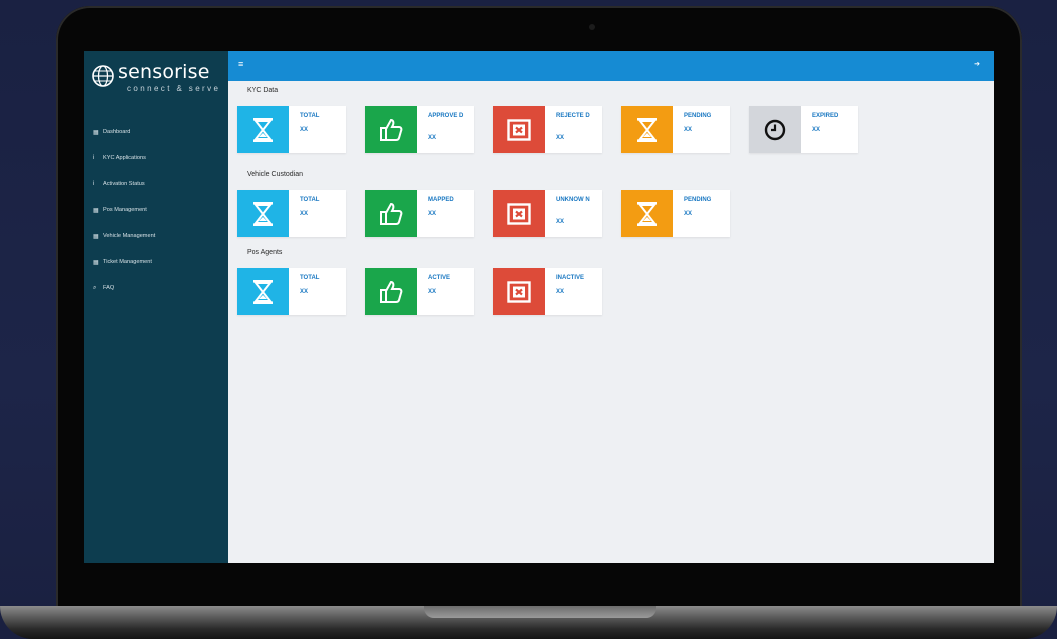 The height and width of the screenshot is (639, 1057). I want to click on card-label: APPROVE D, so click(446, 116).